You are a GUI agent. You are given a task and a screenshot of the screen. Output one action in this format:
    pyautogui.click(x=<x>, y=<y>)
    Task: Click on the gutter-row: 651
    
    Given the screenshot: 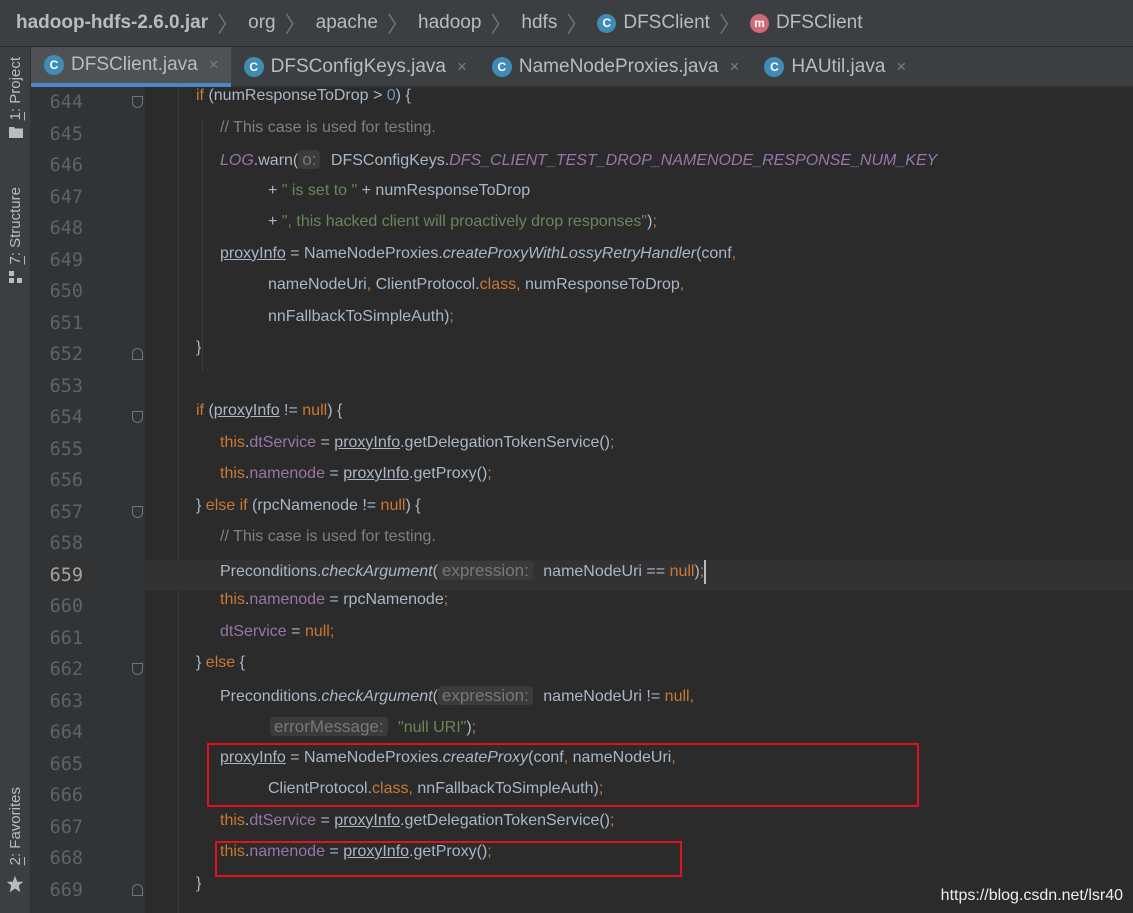 What is the action you would take?
    pyautogui.click(x=582, y=324)
    